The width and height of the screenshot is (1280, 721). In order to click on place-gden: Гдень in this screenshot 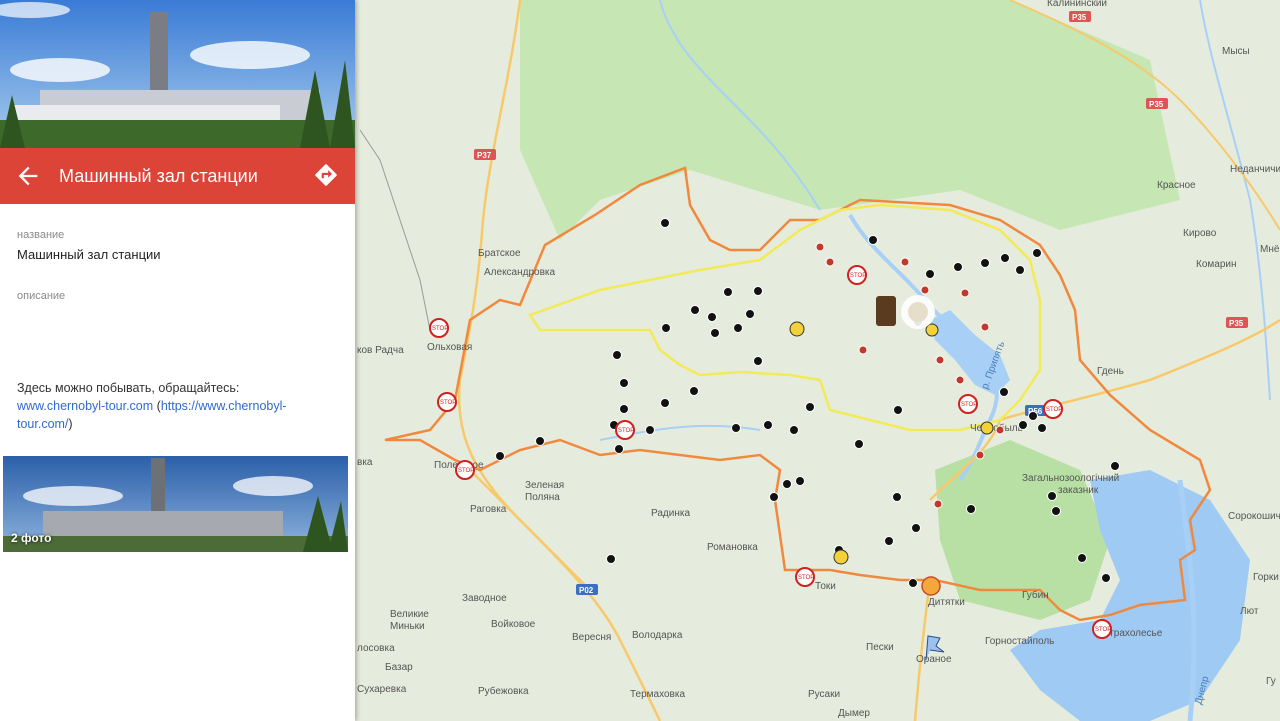, I will do `click(1110, 371)`.